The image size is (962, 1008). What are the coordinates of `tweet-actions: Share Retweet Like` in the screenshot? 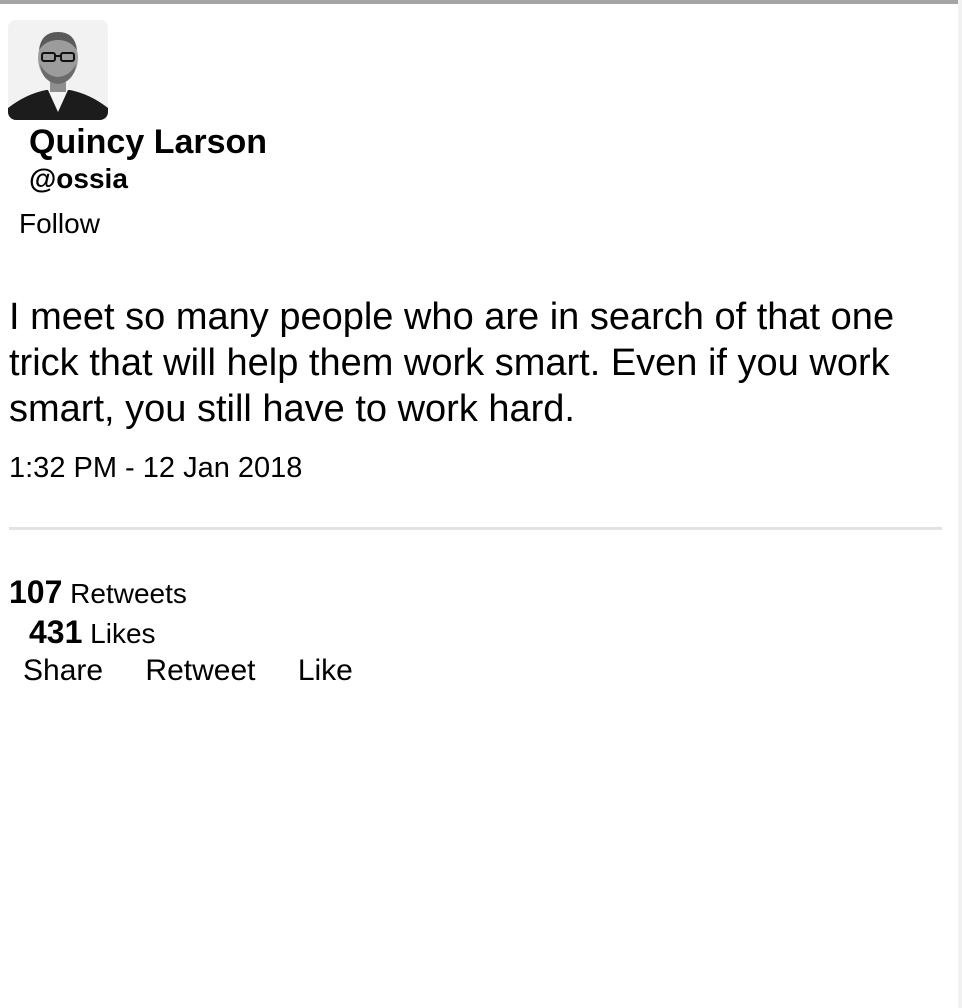 It's located at (205, 671).